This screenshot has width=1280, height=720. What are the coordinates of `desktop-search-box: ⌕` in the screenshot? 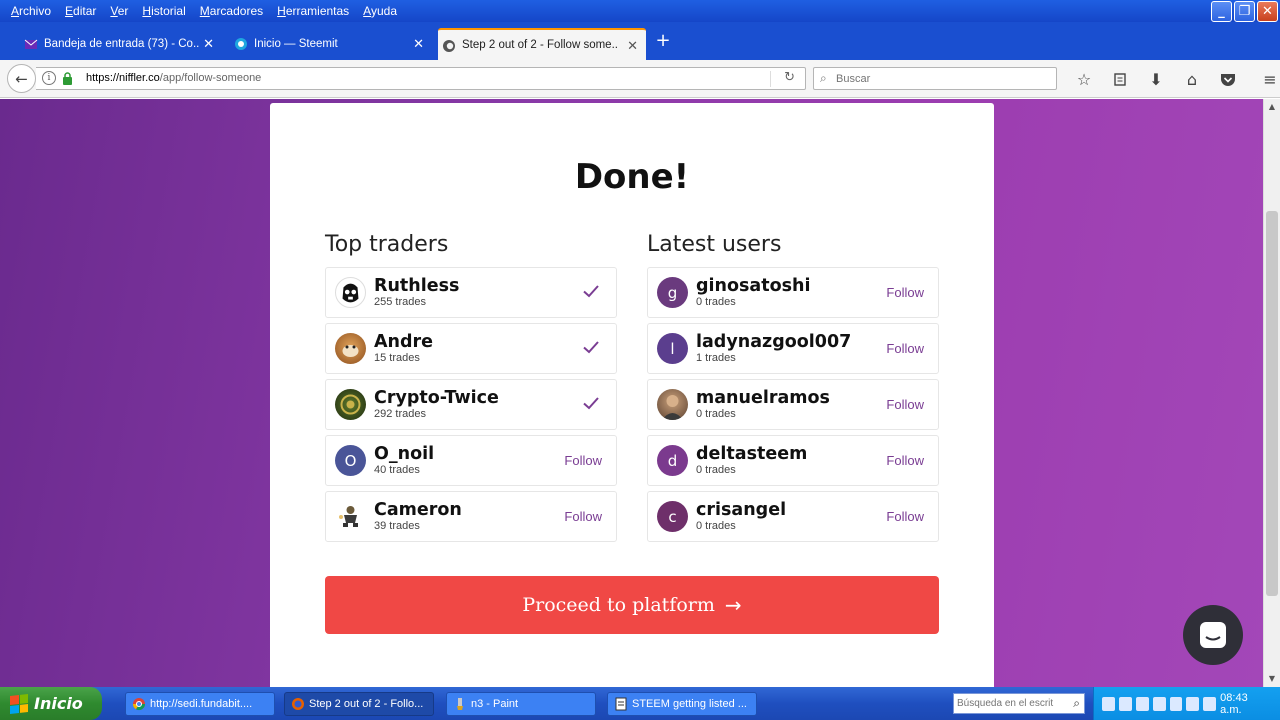 It's located at (1019, 703).